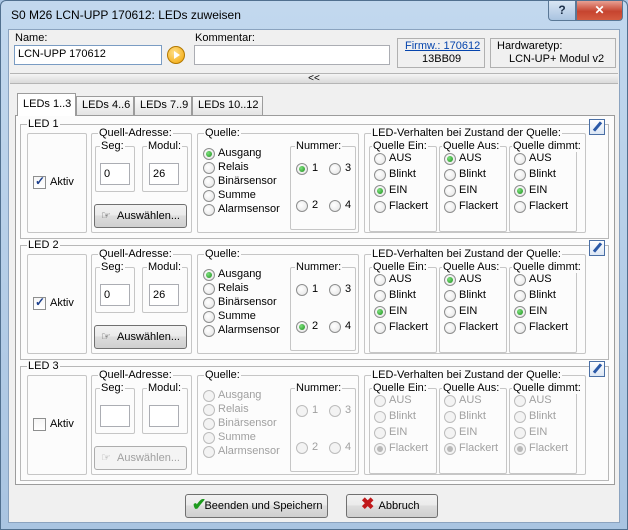 This screenshot has width=628, height=530. What do you see at coordinates (292, 55) in the screenshot?
I see `comment-field` at bounding box center [292, 55].